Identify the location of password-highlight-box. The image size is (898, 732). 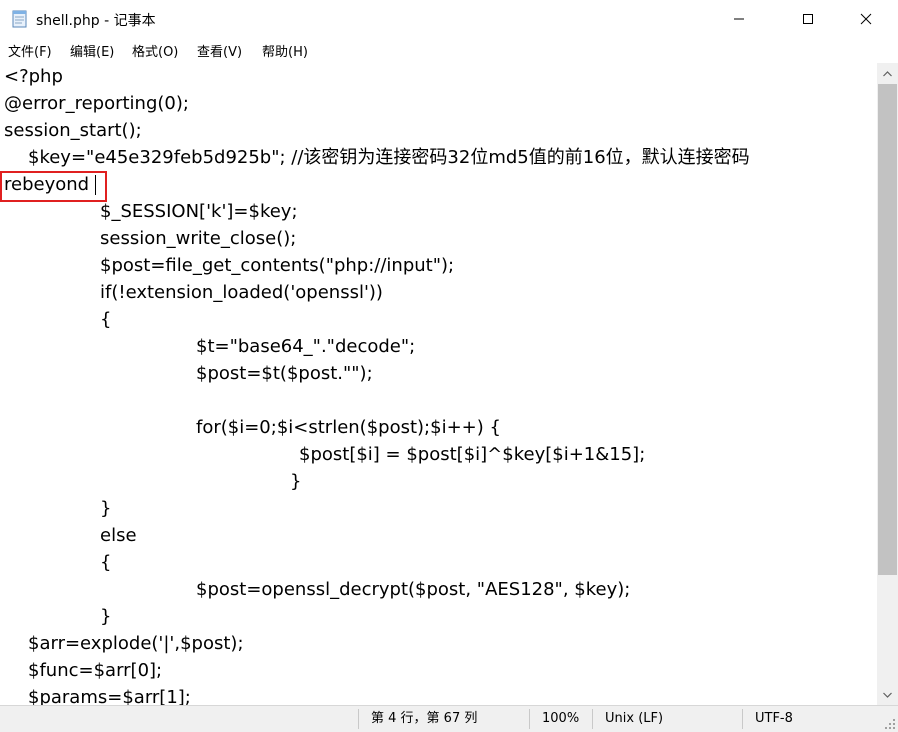
(53, 186).